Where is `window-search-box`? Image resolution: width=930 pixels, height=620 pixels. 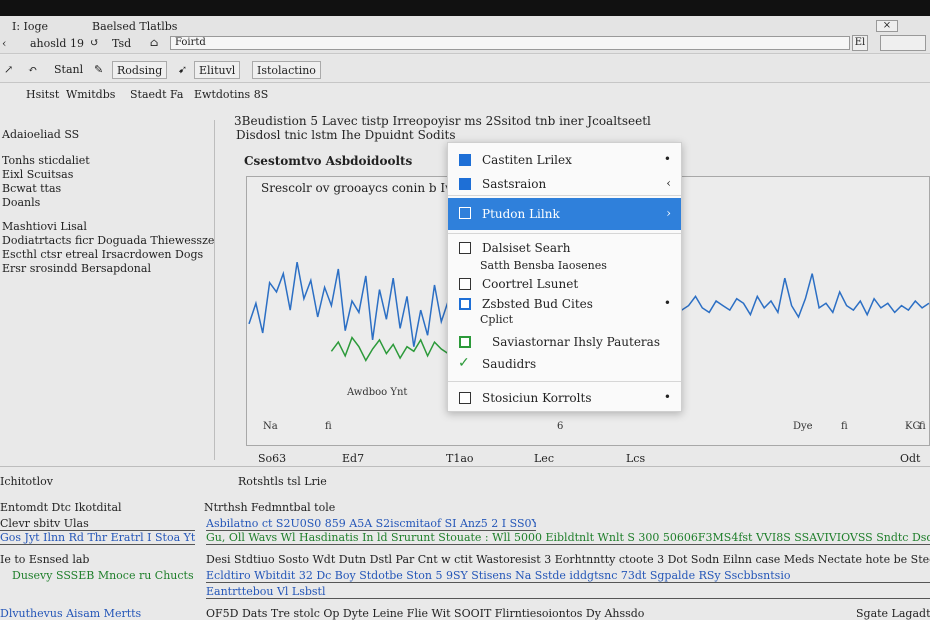
window-search-box is located at coordinates (903, 43).